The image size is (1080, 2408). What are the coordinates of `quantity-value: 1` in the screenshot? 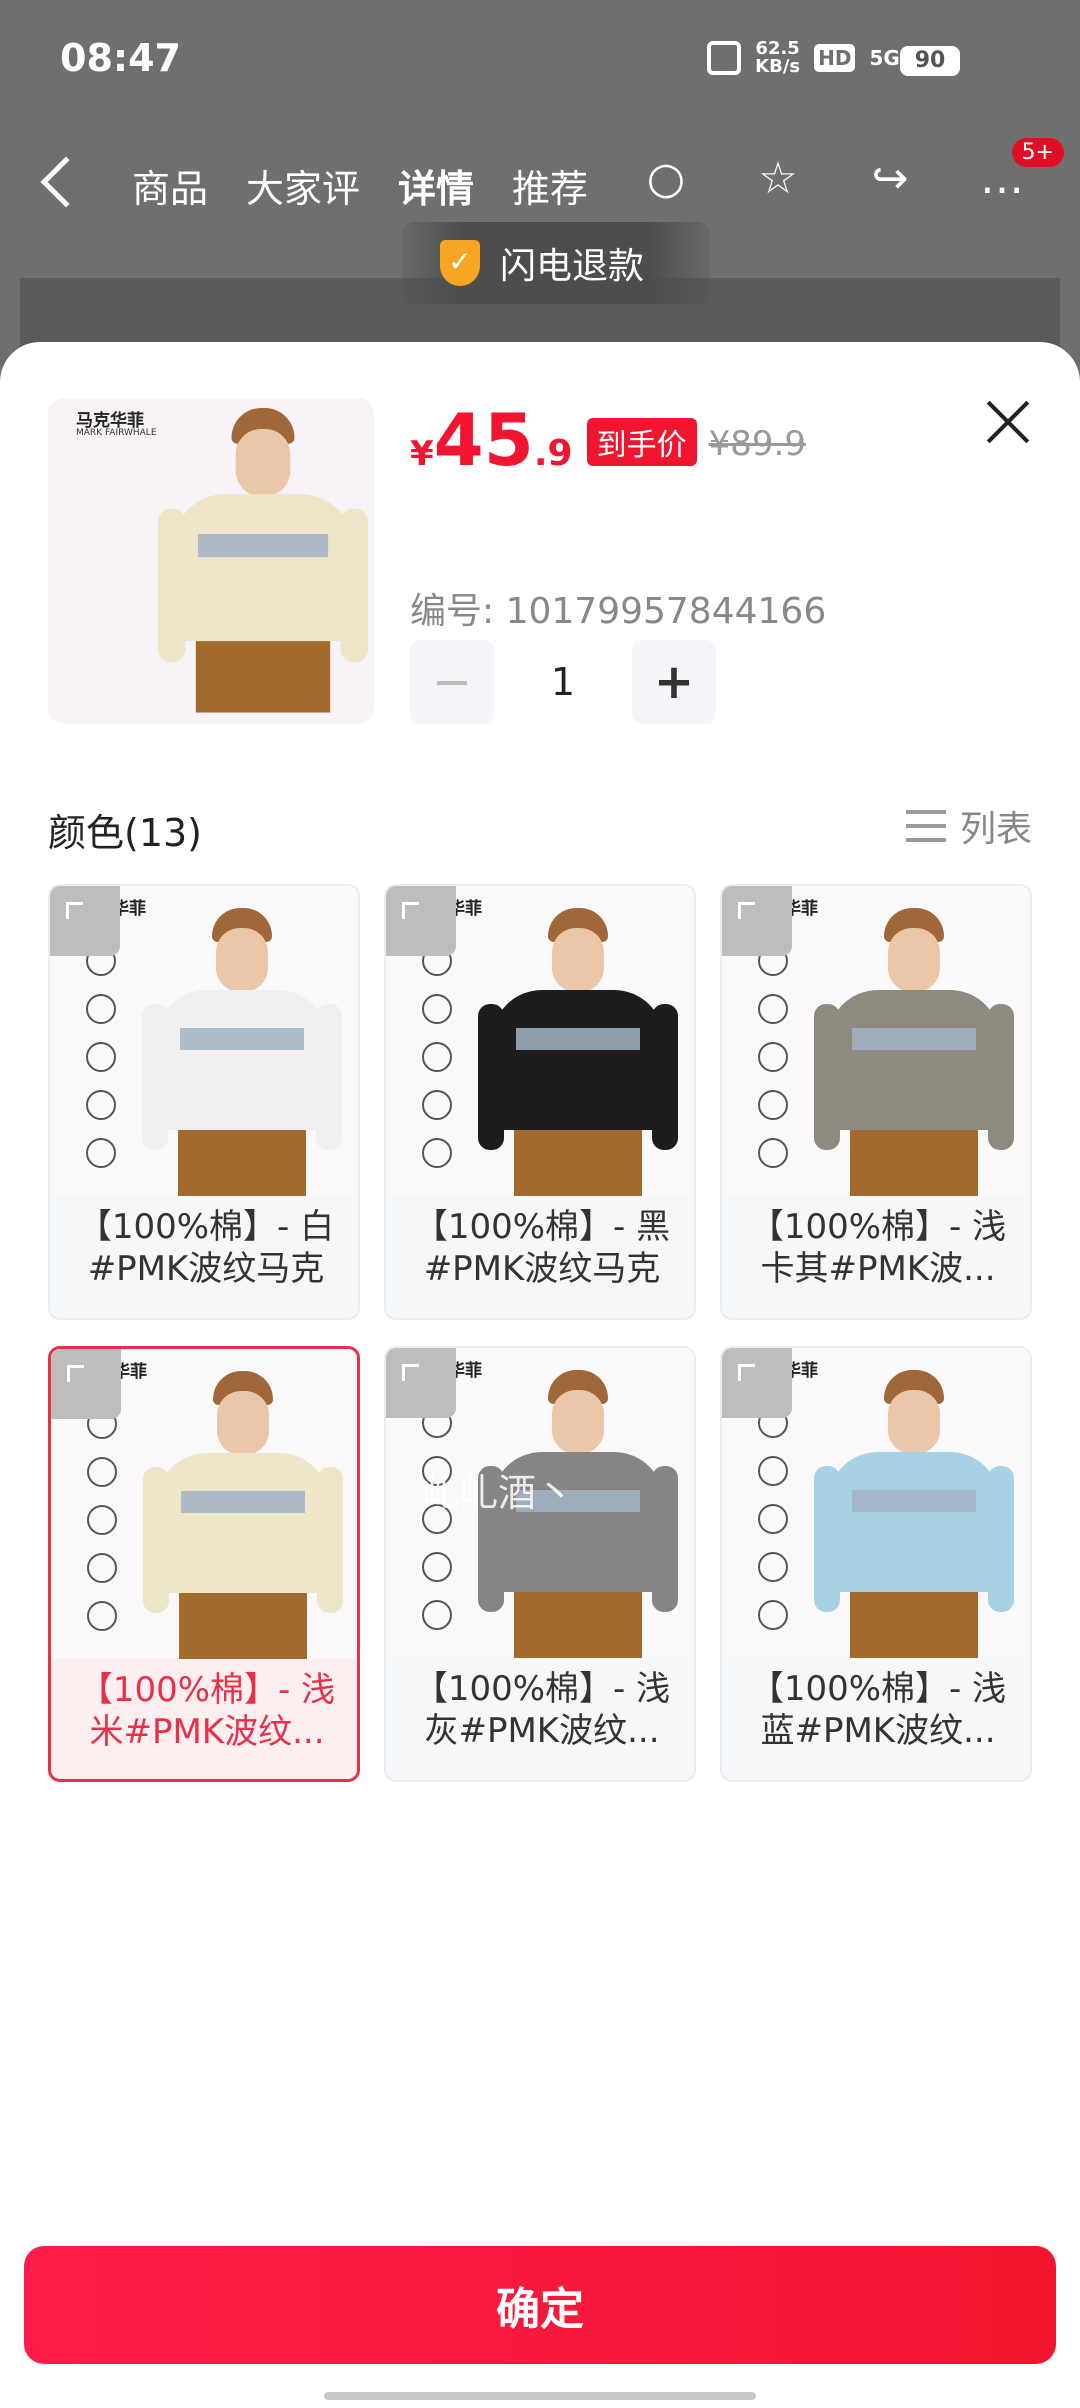 It's located at (563, 682).